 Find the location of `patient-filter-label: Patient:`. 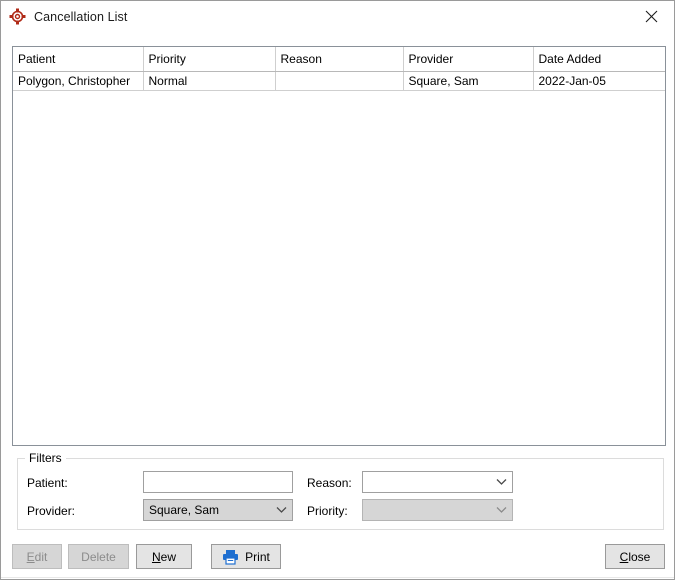

patient-filter-label: Patient: is located at coordinates (47, 483).